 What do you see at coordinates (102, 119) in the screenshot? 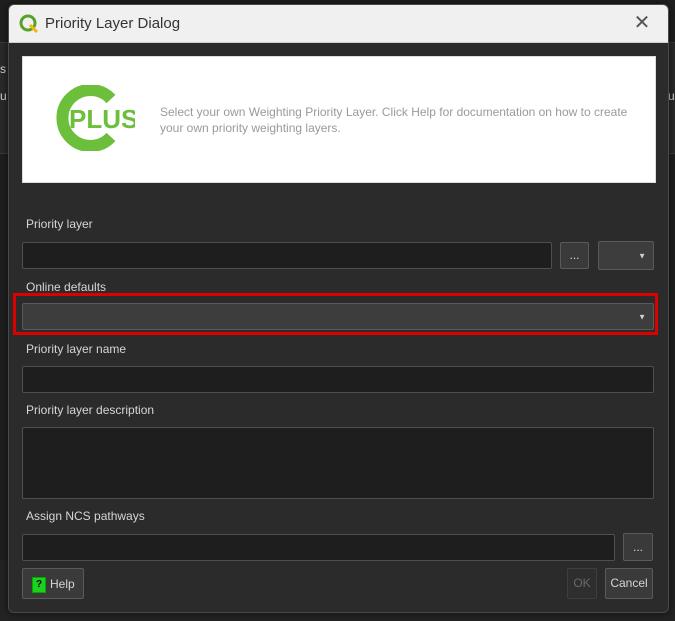
I see `logo-text: PLUS` at bounding box center [102, 119].